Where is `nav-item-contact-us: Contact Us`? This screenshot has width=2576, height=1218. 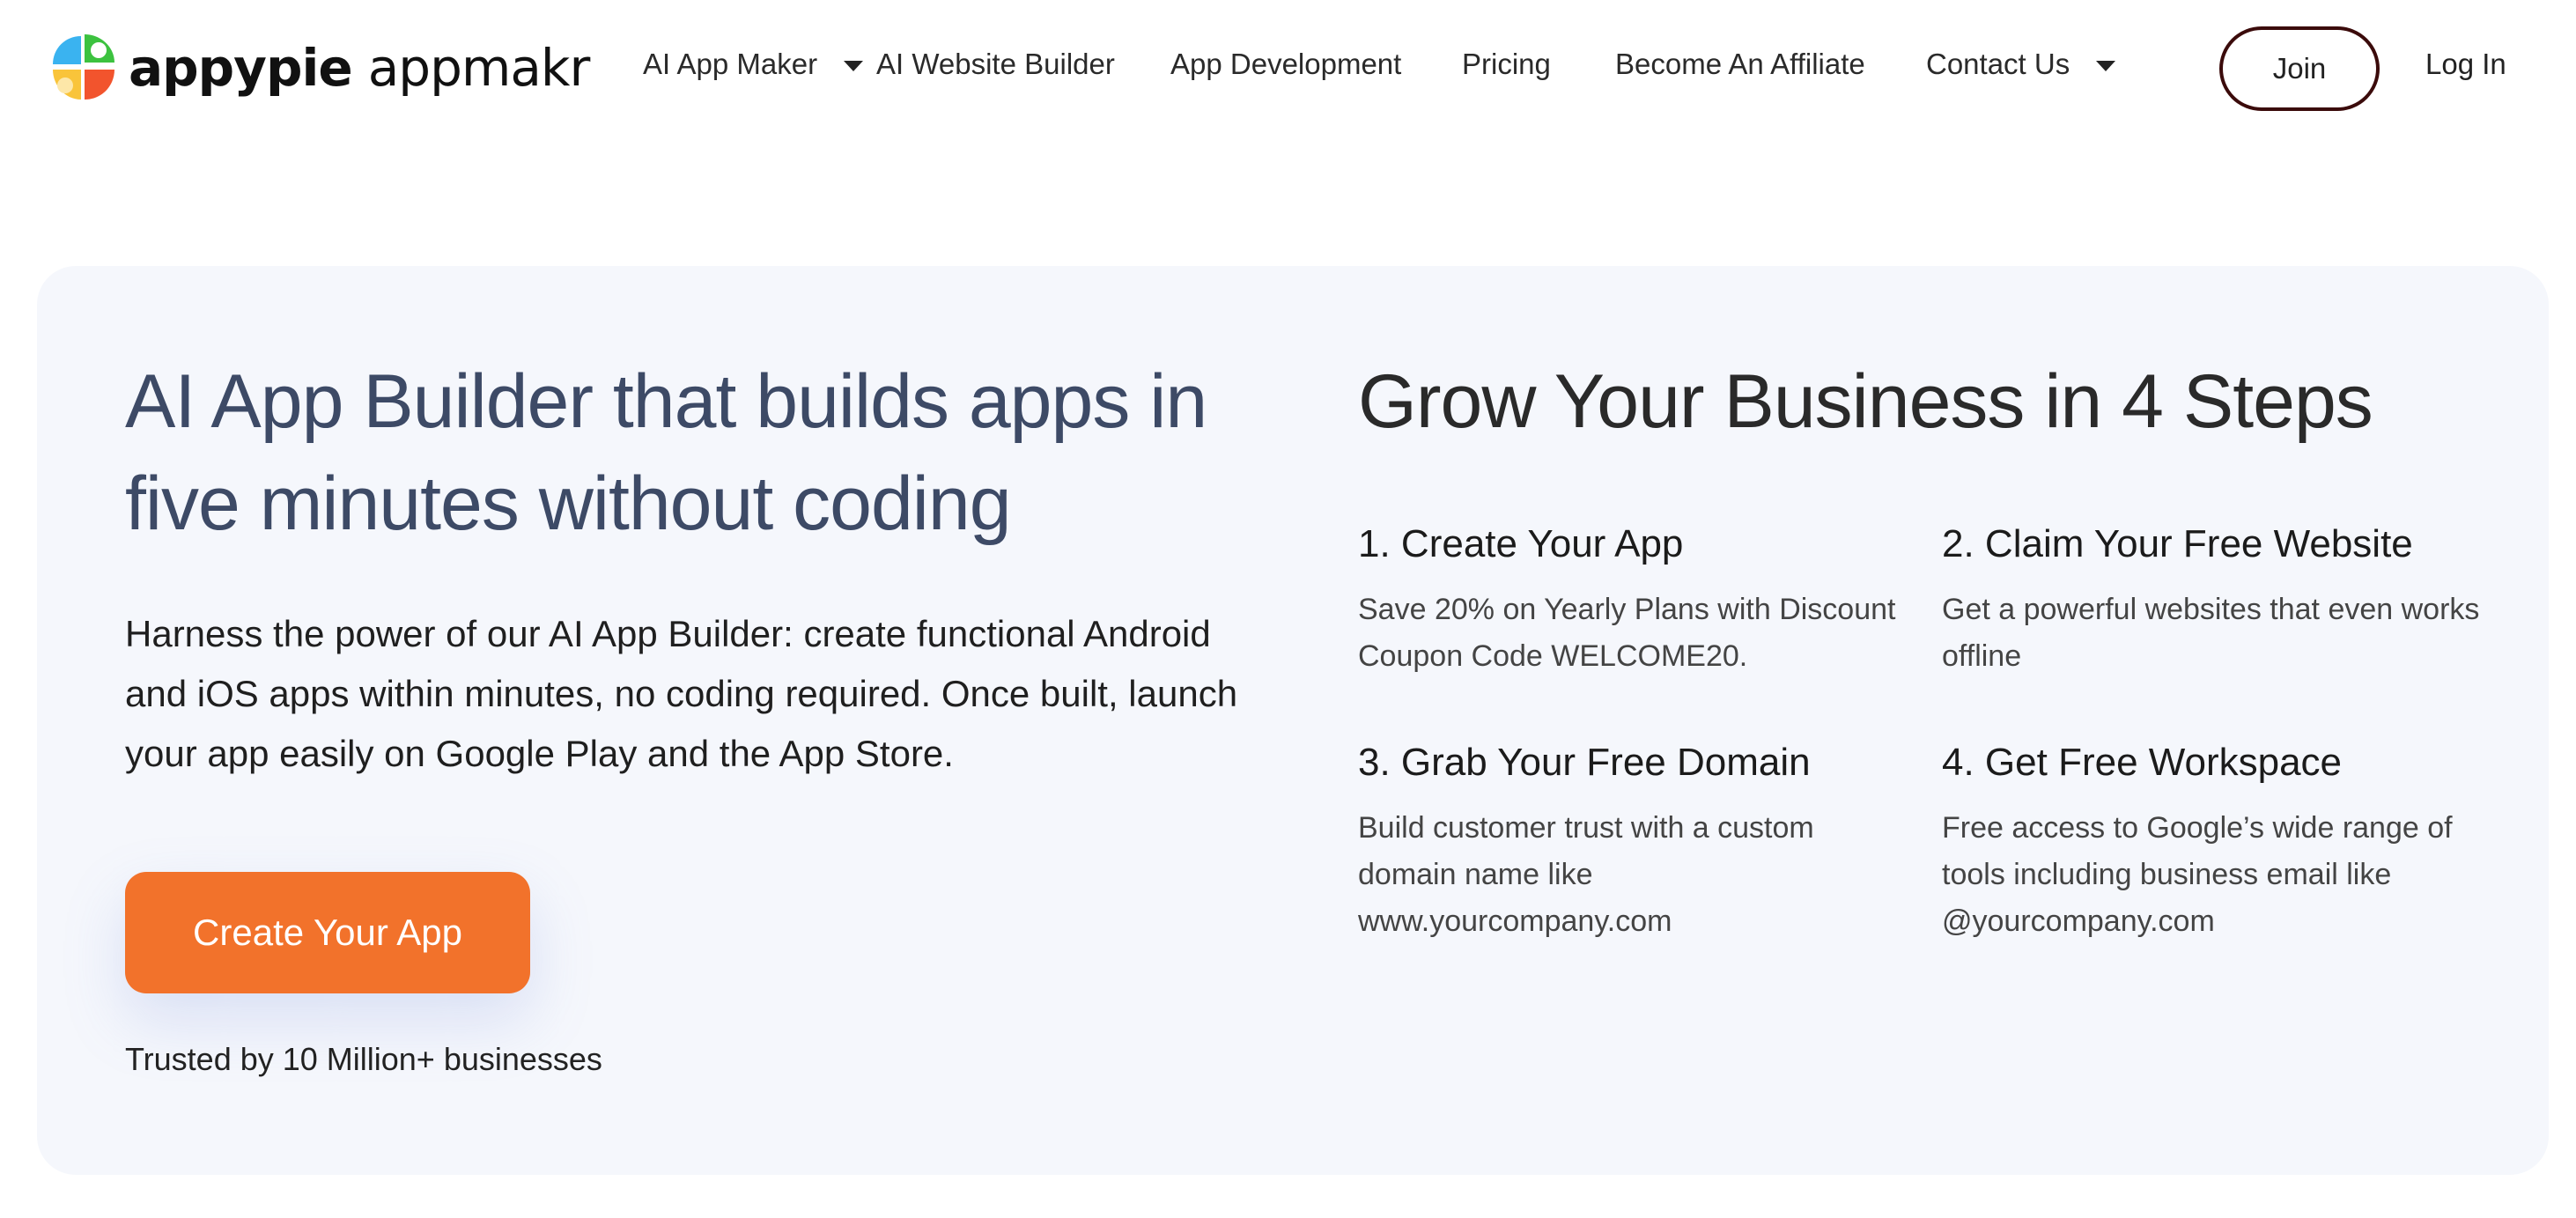
nav-item-contact-us: Contact Us is located at coordinates (2021, 64).